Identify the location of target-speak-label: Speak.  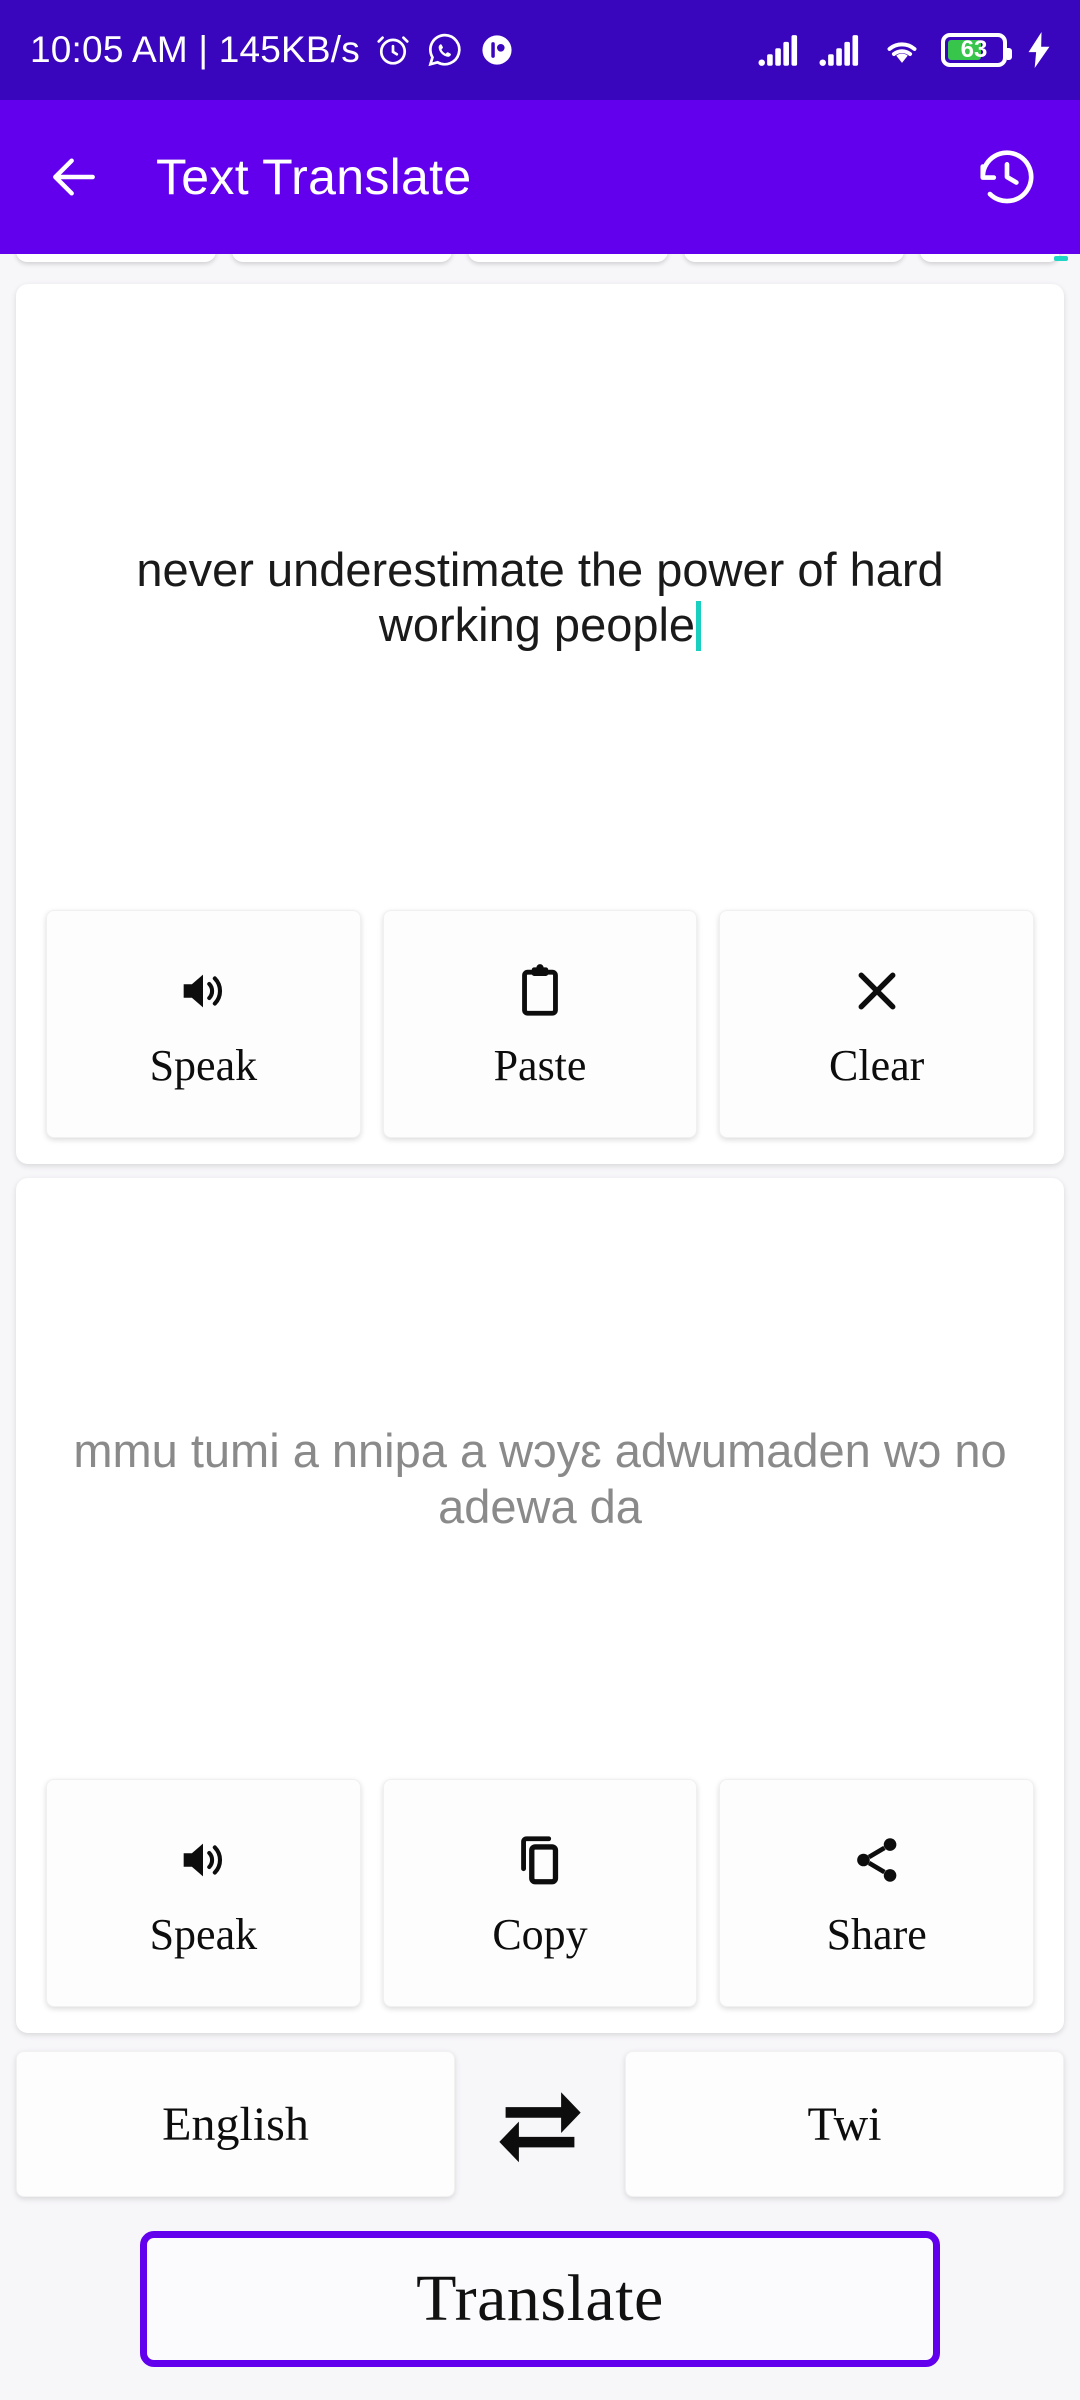
(203, 1934).